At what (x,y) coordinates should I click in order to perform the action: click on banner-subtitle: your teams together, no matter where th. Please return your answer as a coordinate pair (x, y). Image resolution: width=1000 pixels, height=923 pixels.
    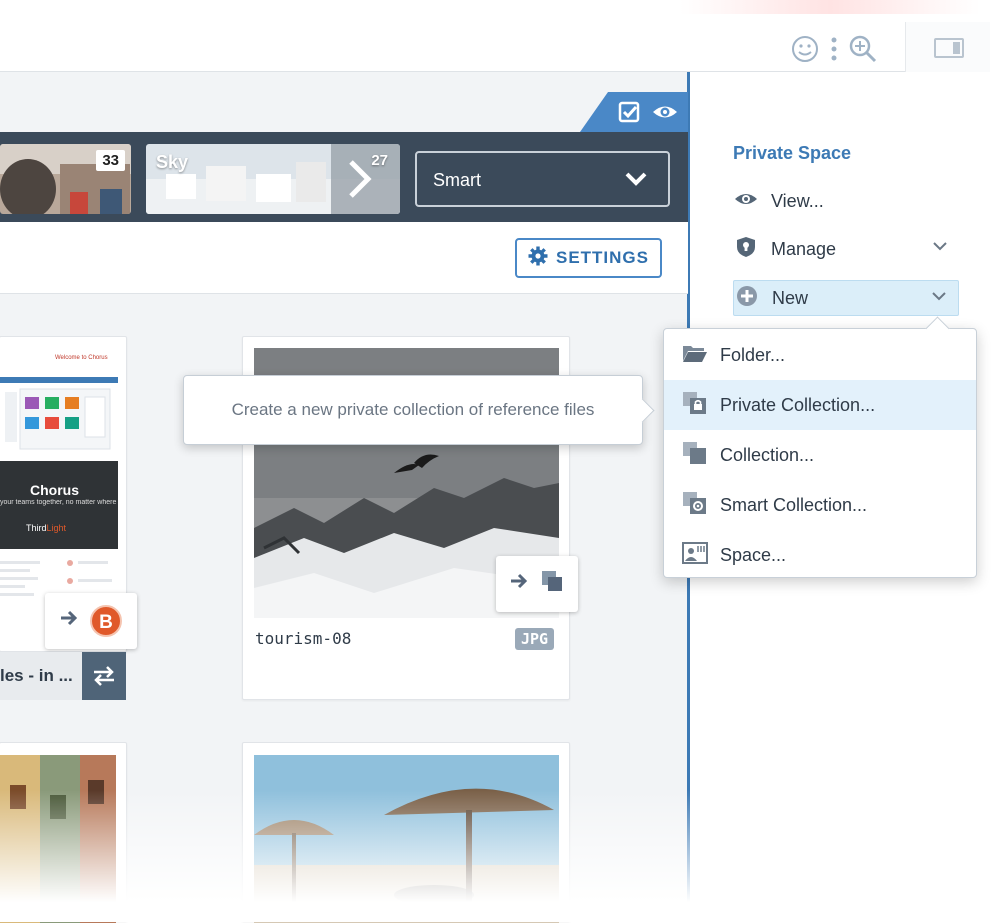
    Looking at the image, I should click on (59, 502).